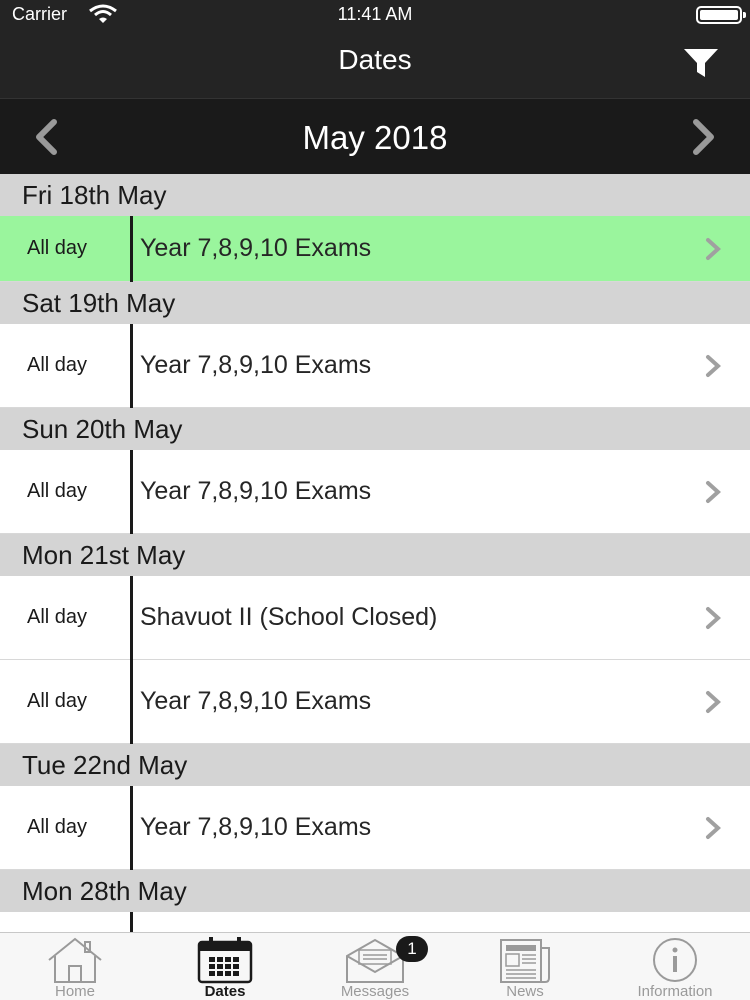 This screenshot has width=750, height=1000. What do you see at coordinates (225, 991) in the screenshot?
I see `tab-label: Dates` at bounding box center [225, 991].